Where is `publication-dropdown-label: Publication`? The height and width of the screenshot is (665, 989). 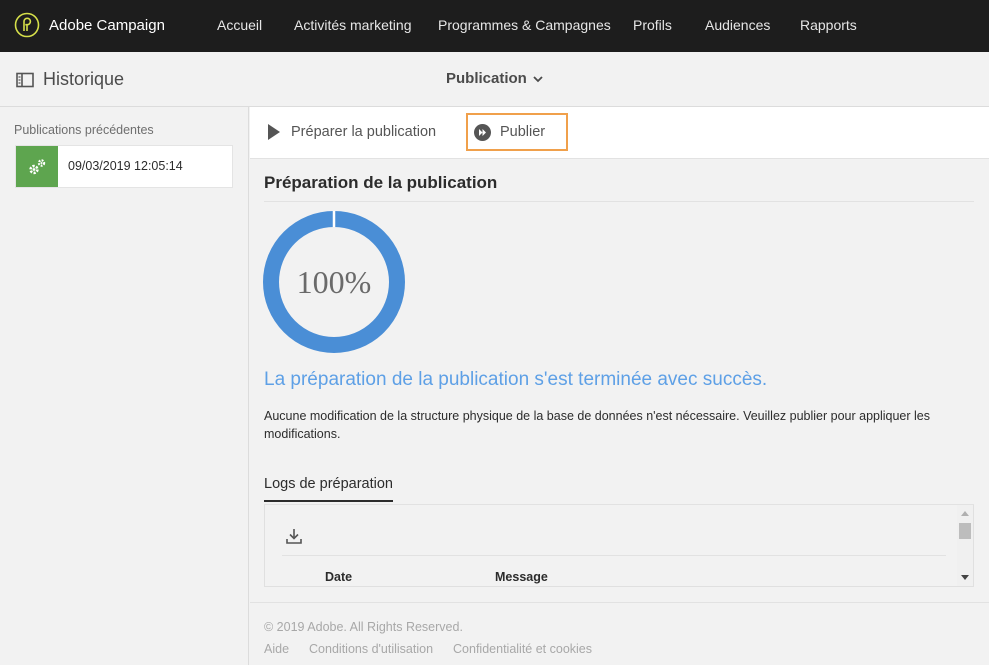 publication-dropdown-label: Publication is located at coordinates (486, 78).